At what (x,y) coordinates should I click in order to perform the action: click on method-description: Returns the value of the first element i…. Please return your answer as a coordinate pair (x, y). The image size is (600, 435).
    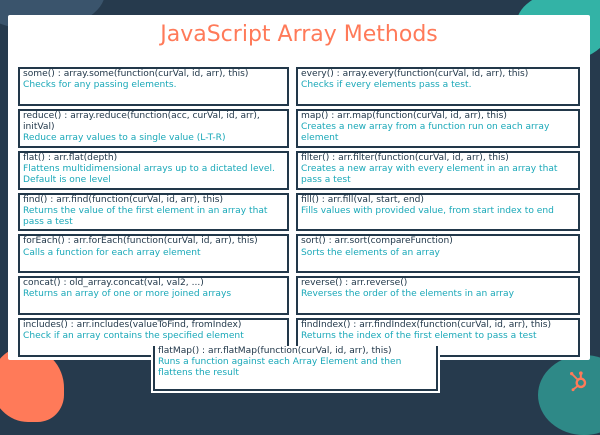
    Looking at the image, I should click on (145, 216).